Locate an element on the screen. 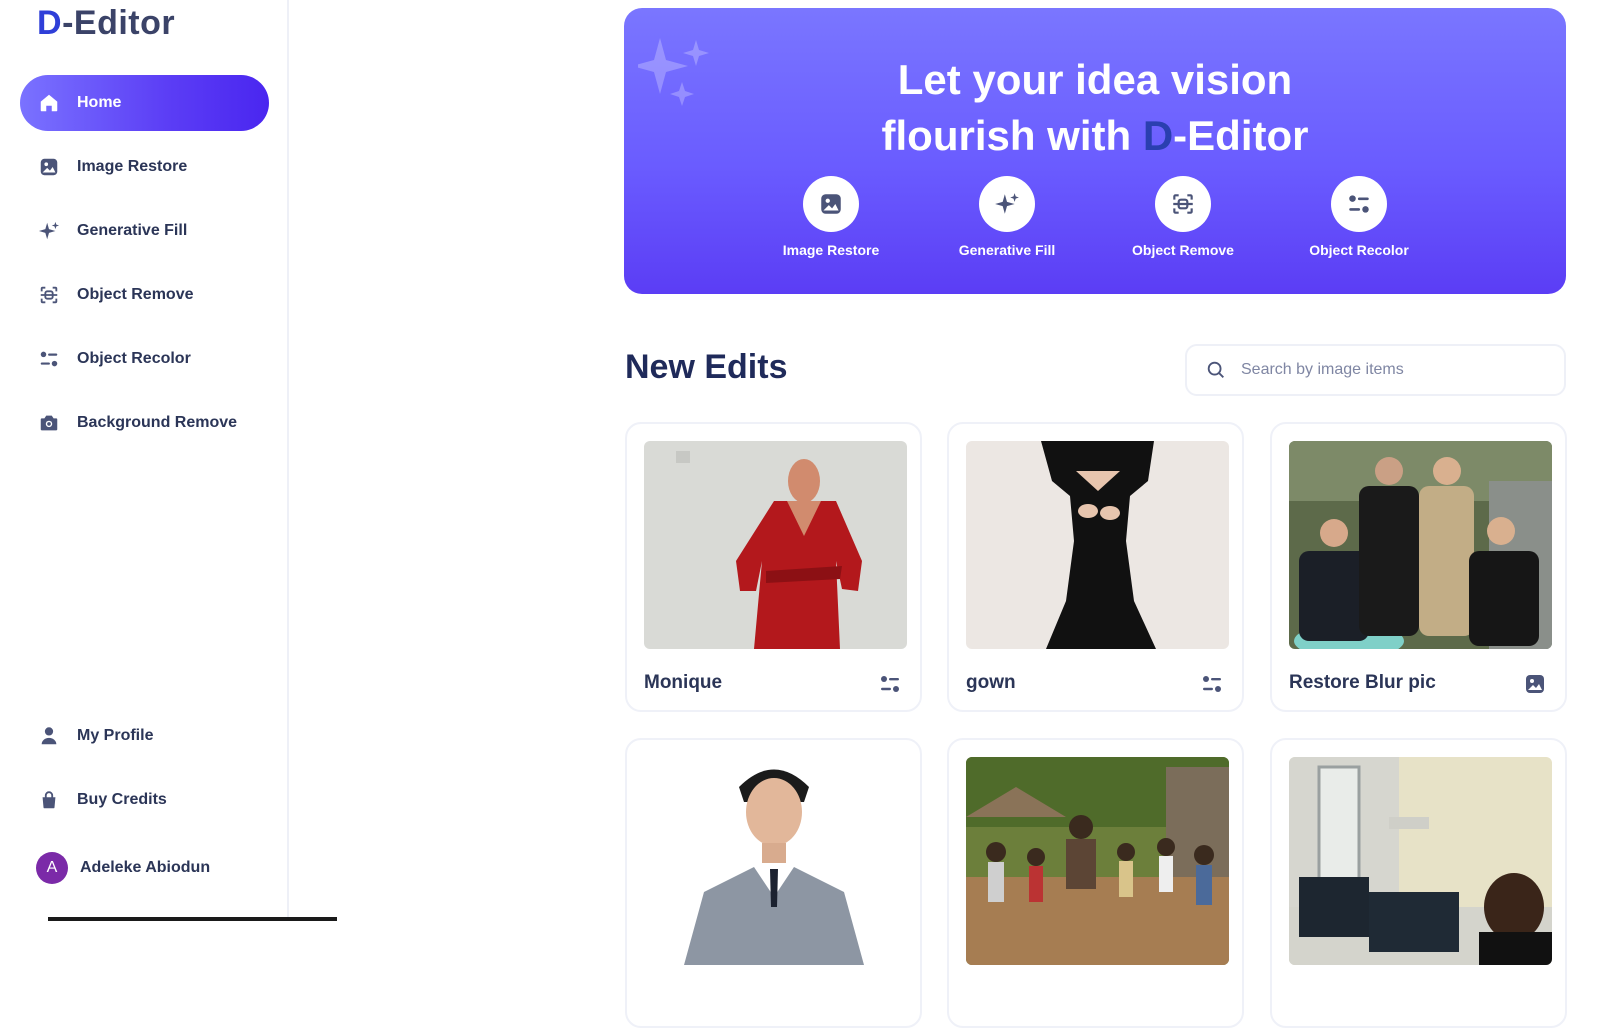  logo-d: D is located at coordinates (50, 23).